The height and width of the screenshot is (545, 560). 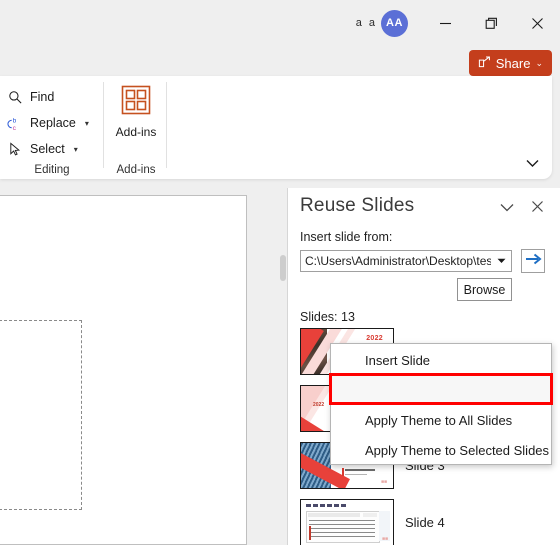 What do you see at coordinates (283, 370) in the screenshot?
I see `canvas-scrollbar` at bounding box center [283, 370].